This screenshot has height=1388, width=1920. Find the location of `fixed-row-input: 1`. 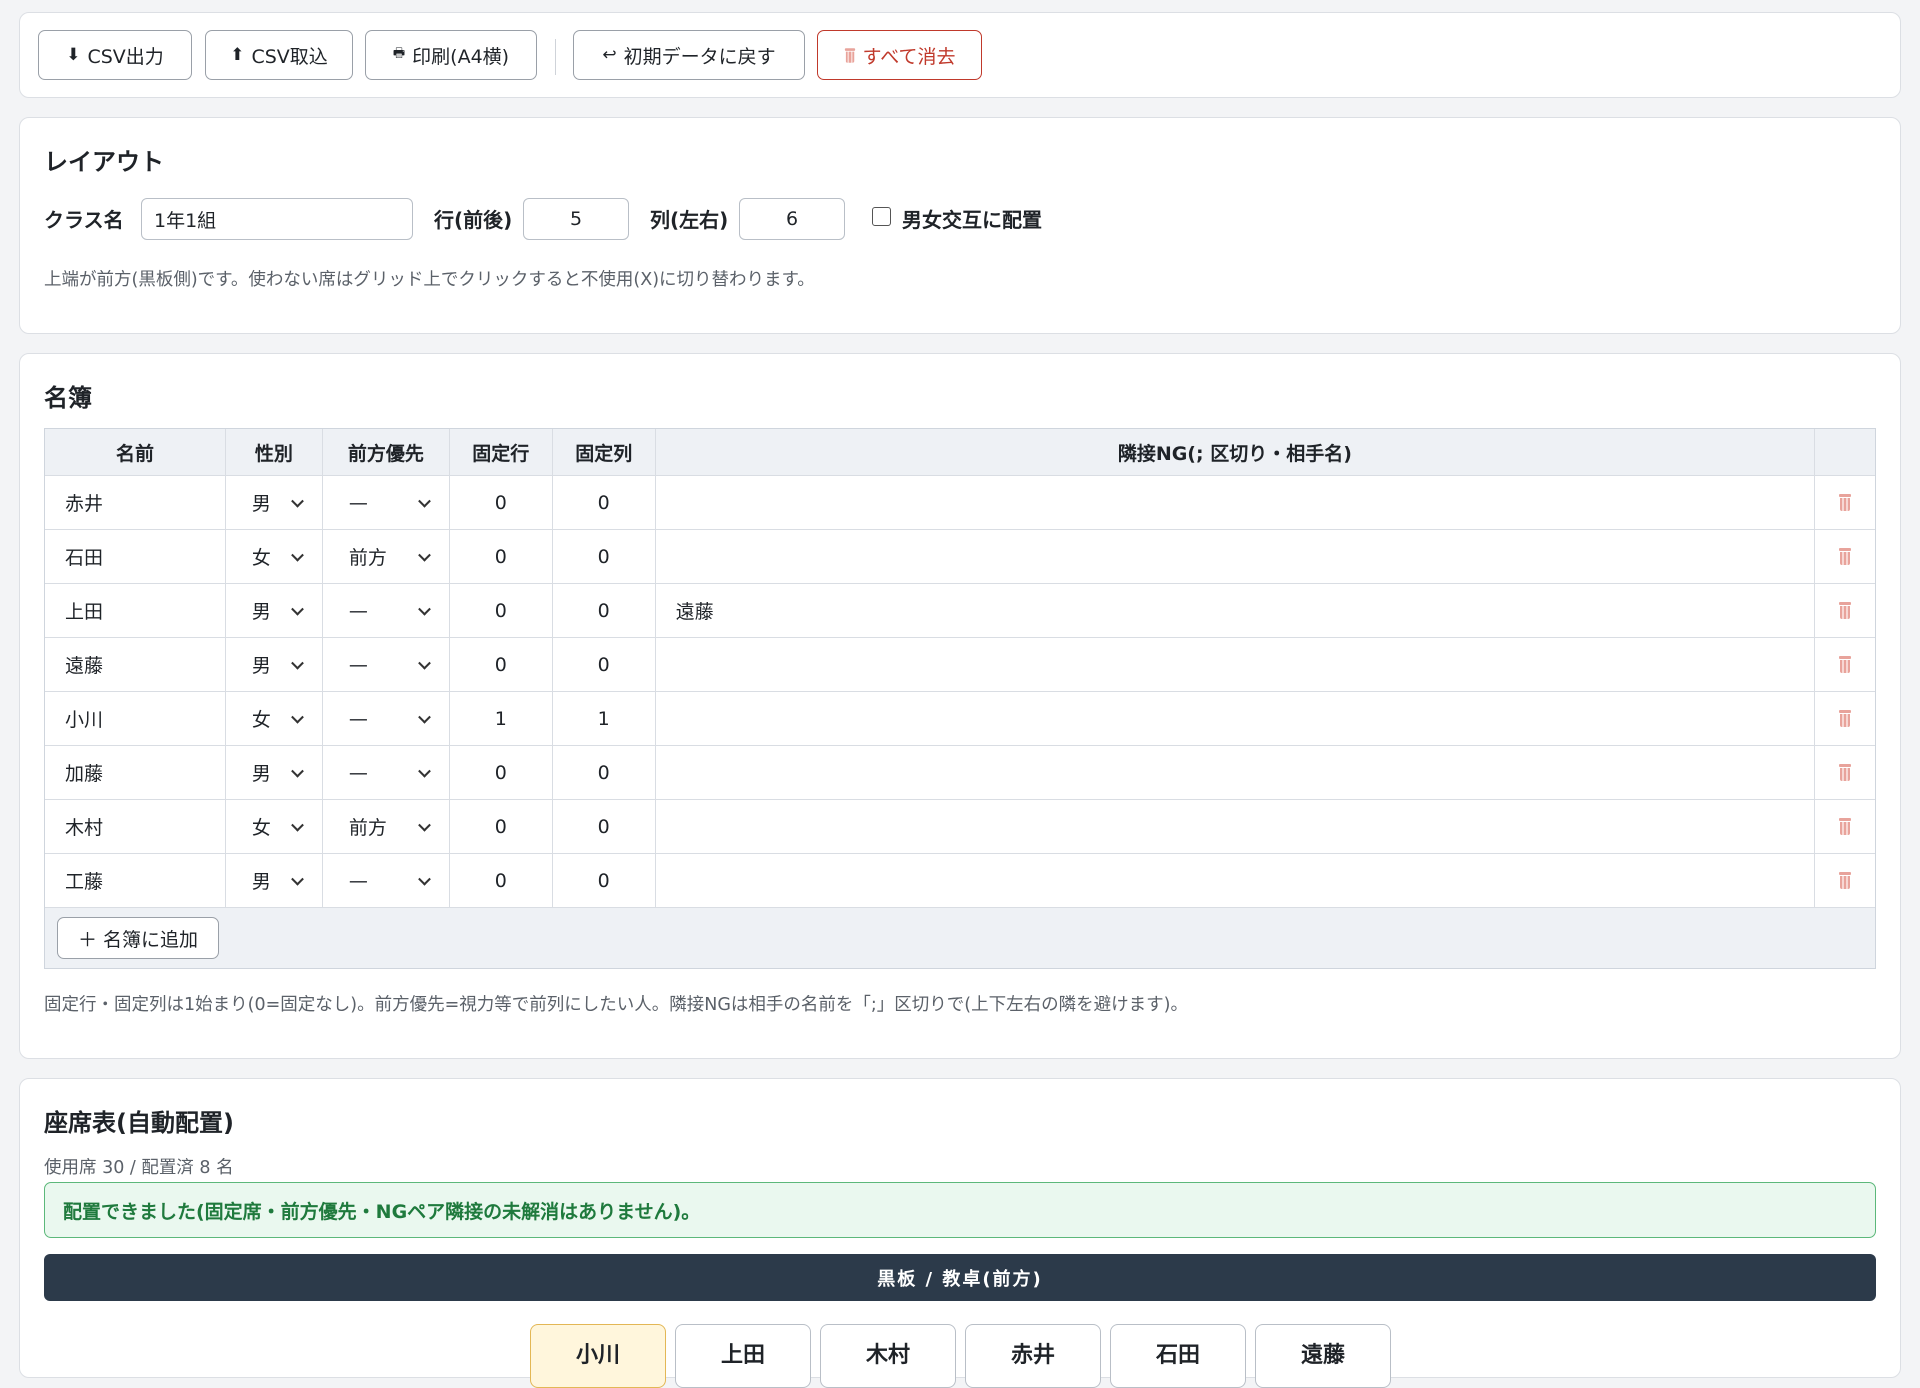

fixed-row-input: 1 is located at coordinates (501, 718).